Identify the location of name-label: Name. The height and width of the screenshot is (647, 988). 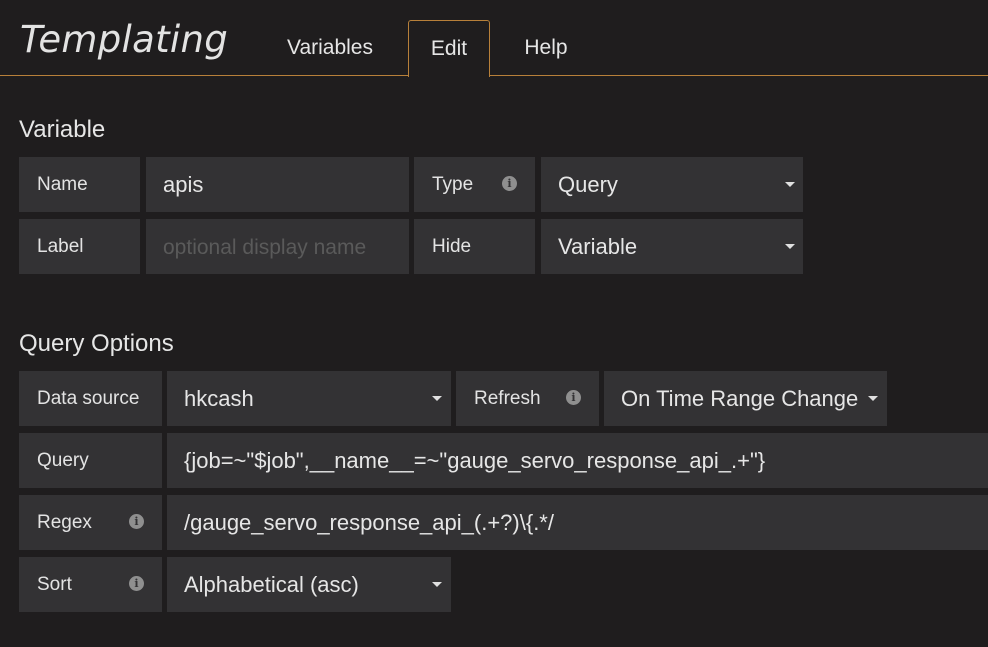
(79, 184).